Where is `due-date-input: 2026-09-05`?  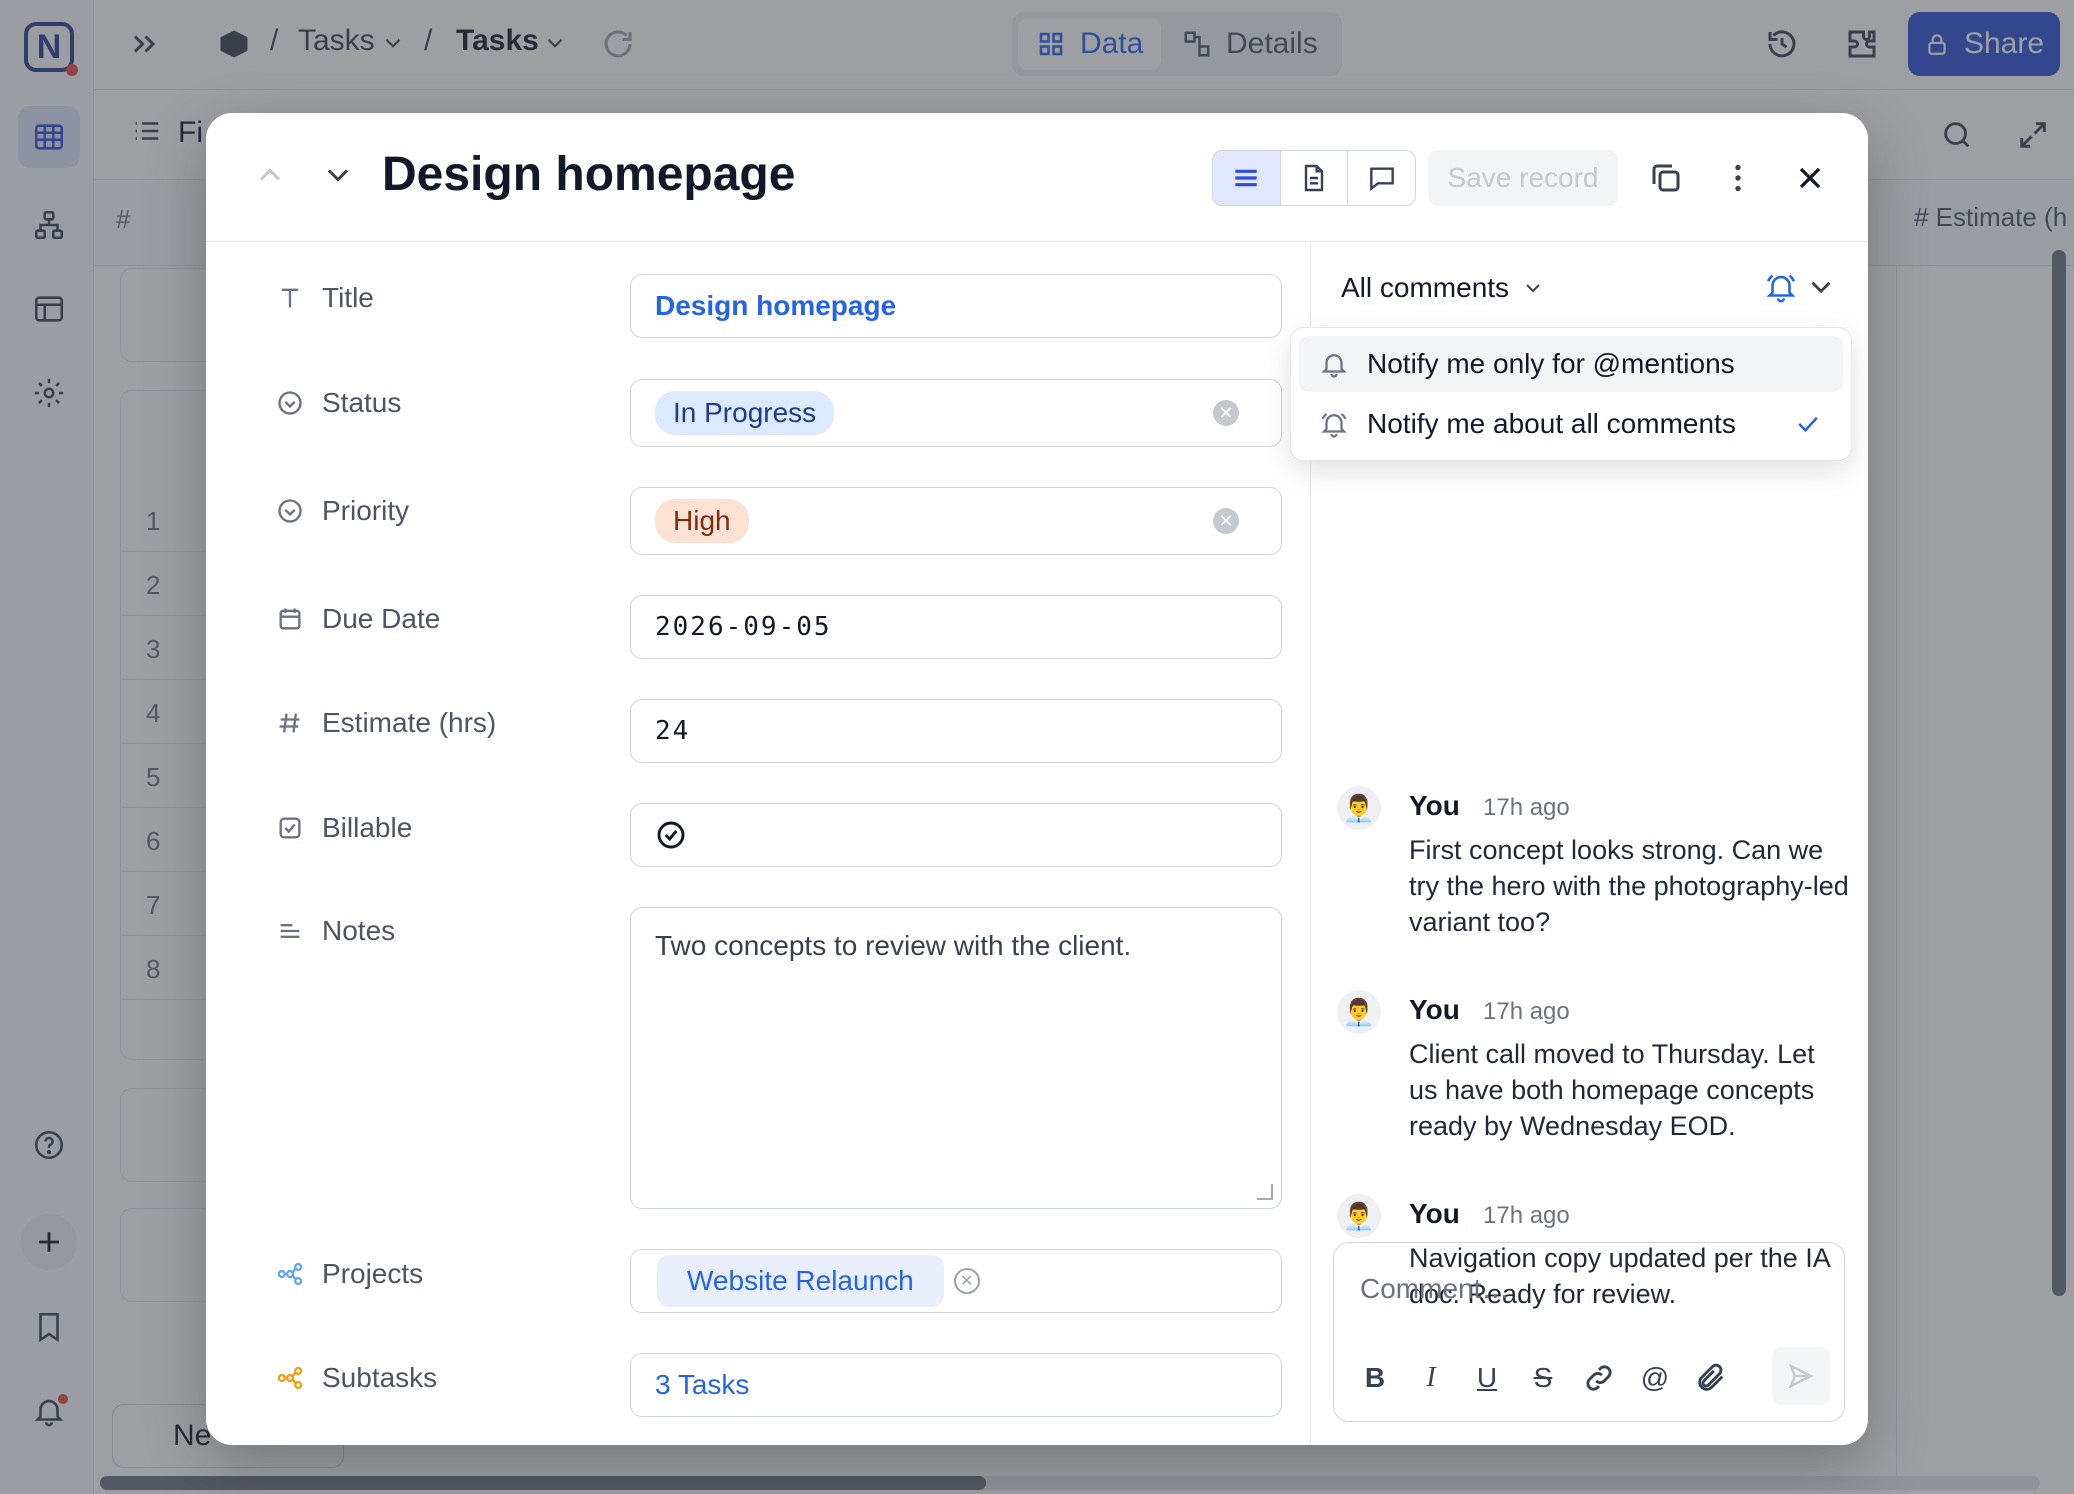 due-date-input: 2026-09-05 is located at coordinates (956, 627).